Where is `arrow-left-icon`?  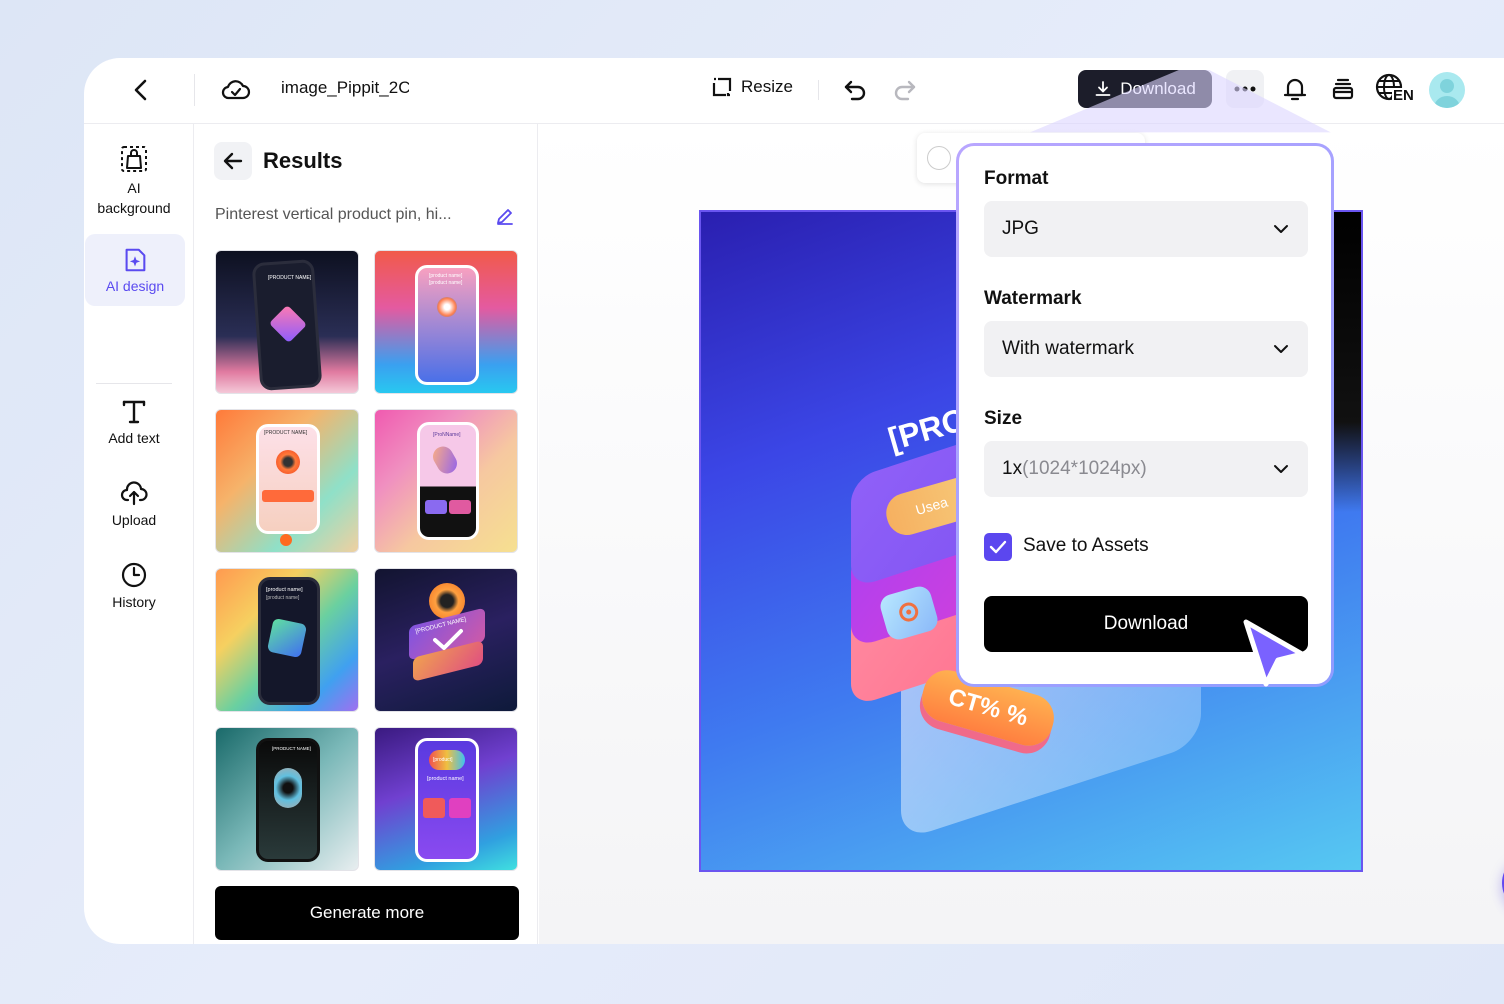
arrow-left-icon is located at coordinates (233, 161).